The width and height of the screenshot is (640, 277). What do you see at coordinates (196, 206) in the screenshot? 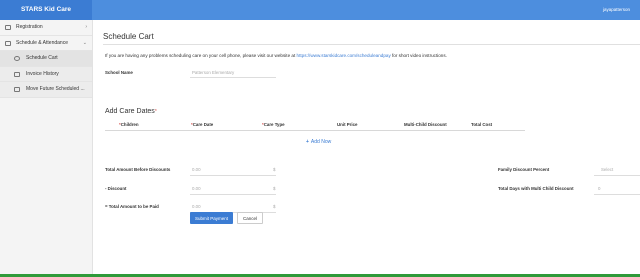
I see `total-to-be-paid-value: 0.00` at bounding box center [196, 206].